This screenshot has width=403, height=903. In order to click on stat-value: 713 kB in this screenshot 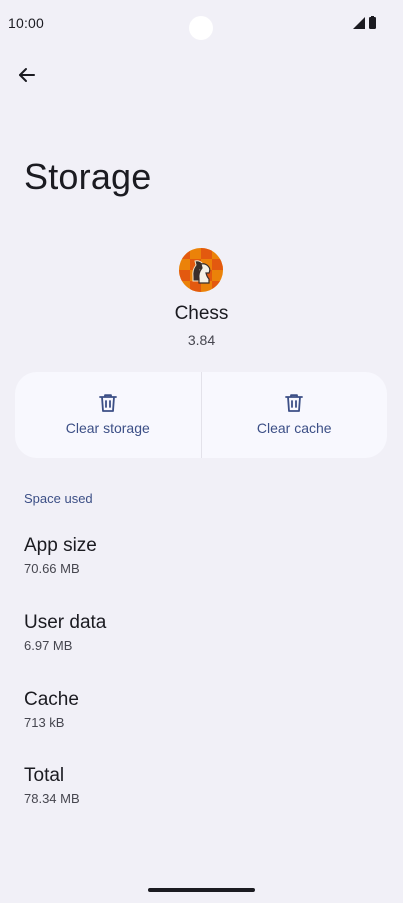, I will do `click(44, 722)`.